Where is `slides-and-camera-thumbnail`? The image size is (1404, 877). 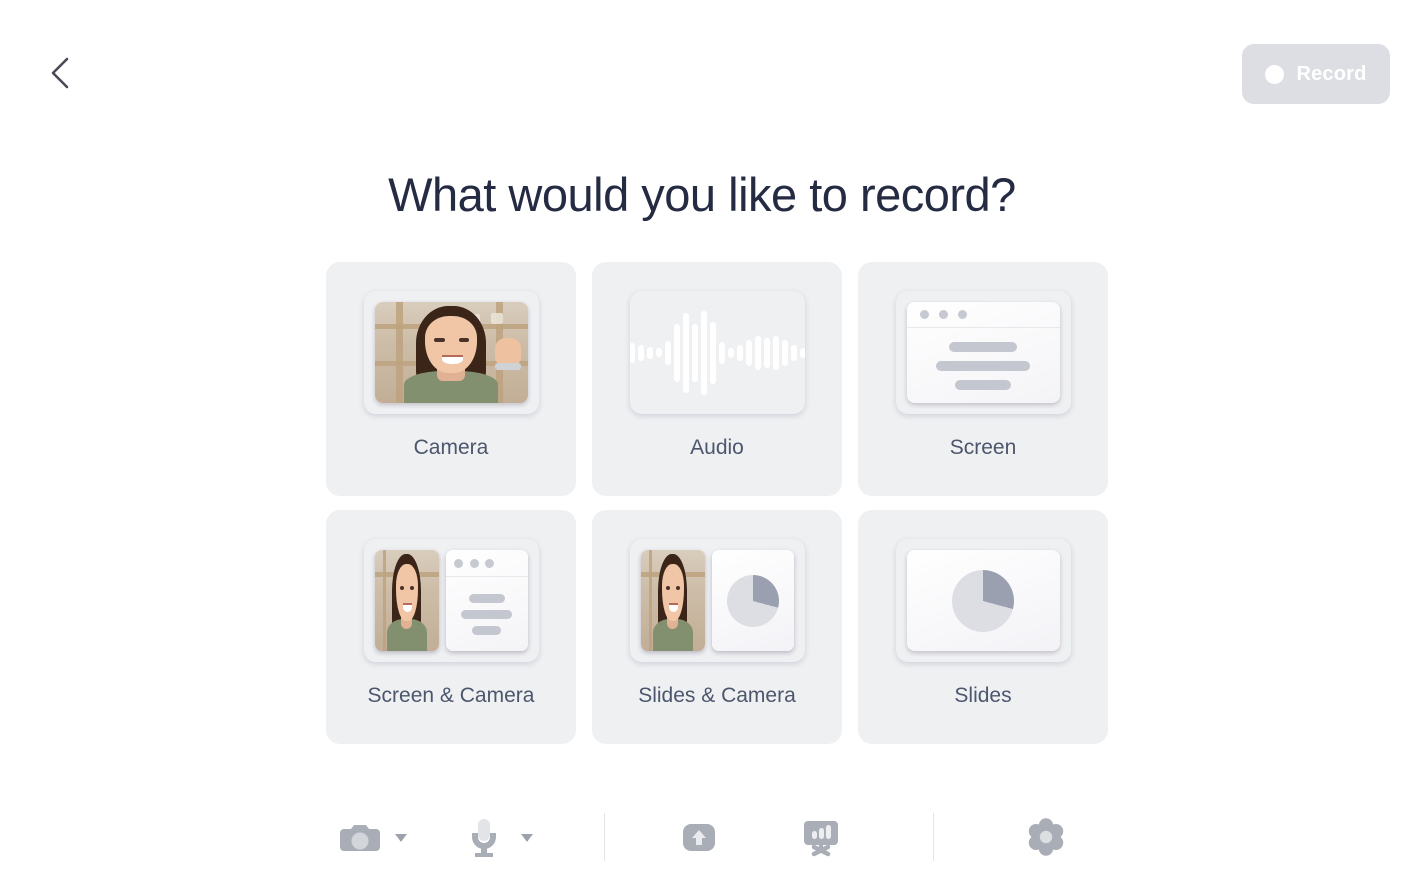
slides-and-camera-thumbnail is located at coordinates (717, 600).